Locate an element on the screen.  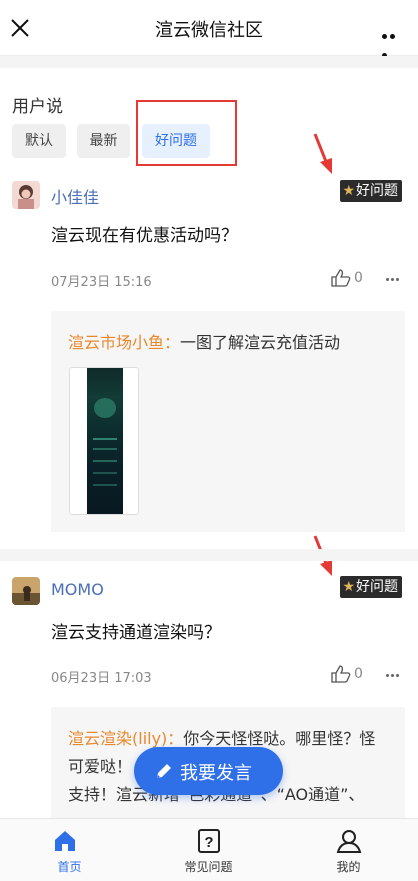
header-gap is located at coordinates (209, 62).